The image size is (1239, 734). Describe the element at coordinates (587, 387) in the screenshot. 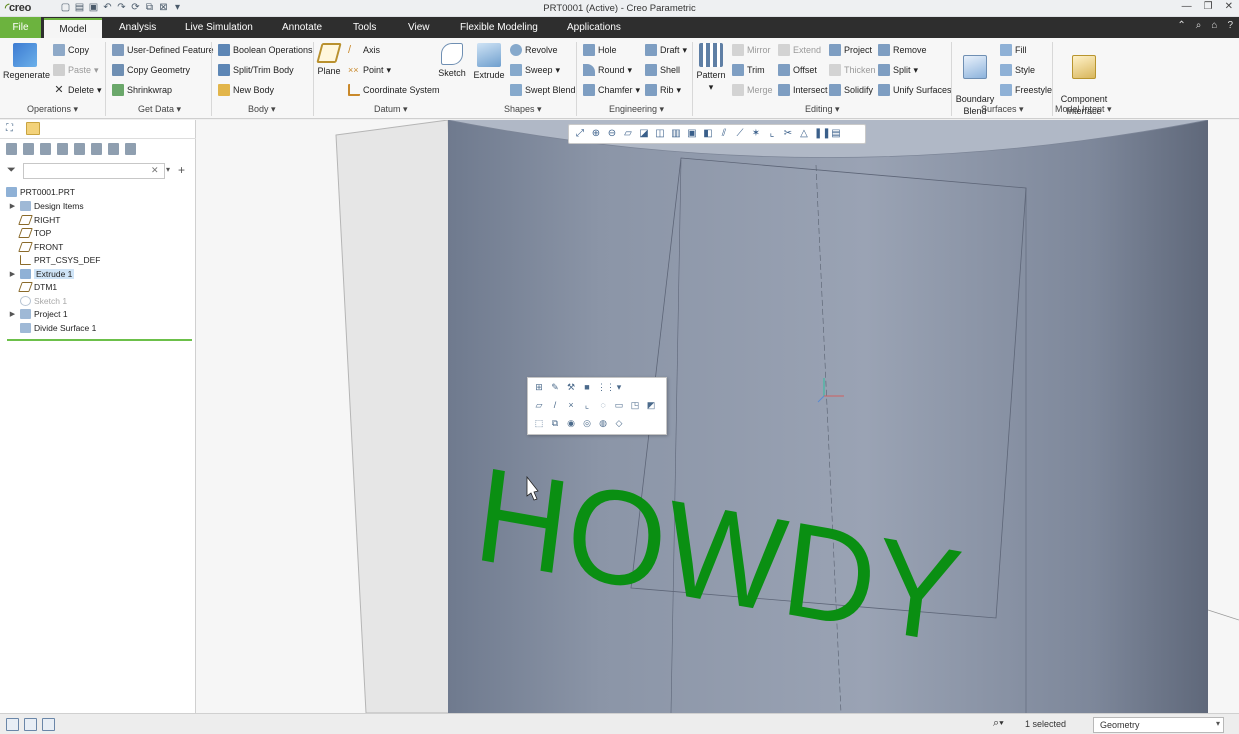

I see `suppress-icon: ■` at that location.